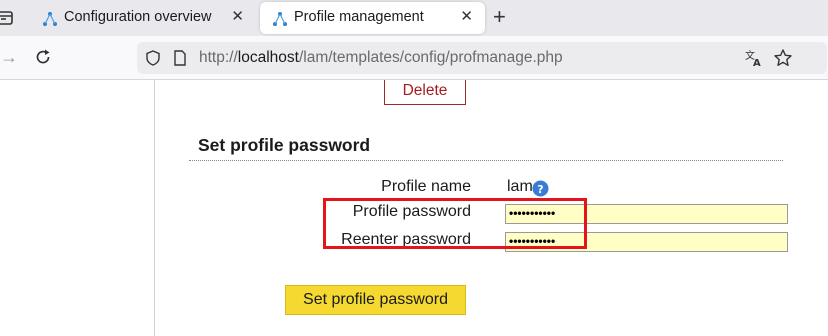 The width and height of the screenshot is (828, 336). What do you see at coordinates (268, 57) in the screenshot?
I see `url-host: localhost` at bounding box center [268, 57].